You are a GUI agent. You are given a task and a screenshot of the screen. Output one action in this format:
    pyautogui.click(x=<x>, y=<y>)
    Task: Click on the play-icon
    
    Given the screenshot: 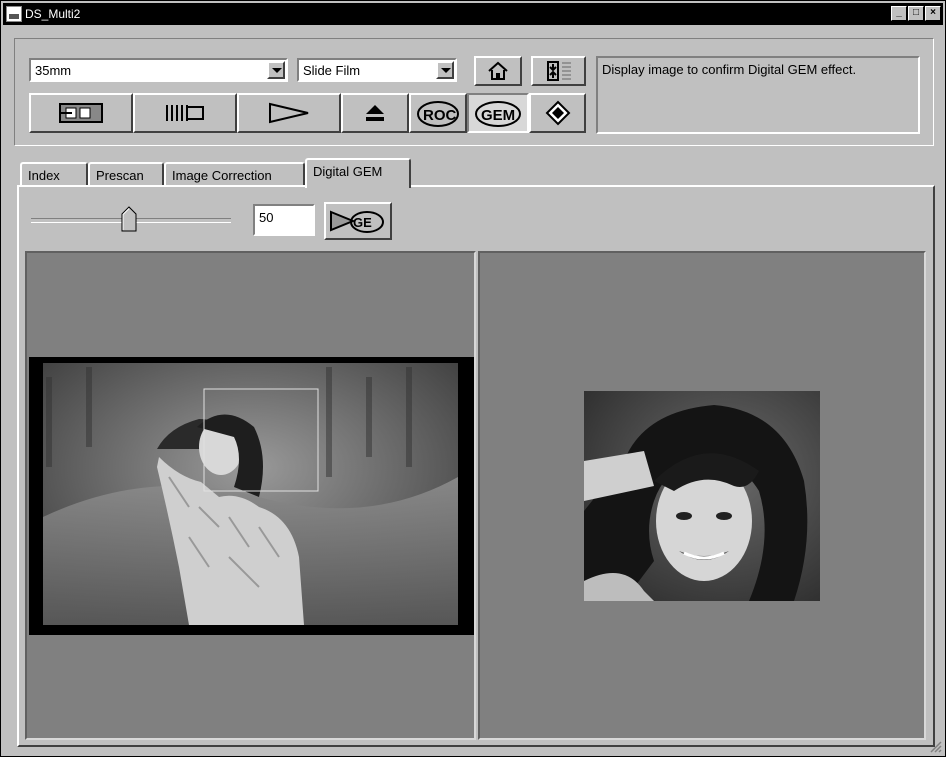 What is the action you would take?
    pyautogui.click(x=289, y=113)
    